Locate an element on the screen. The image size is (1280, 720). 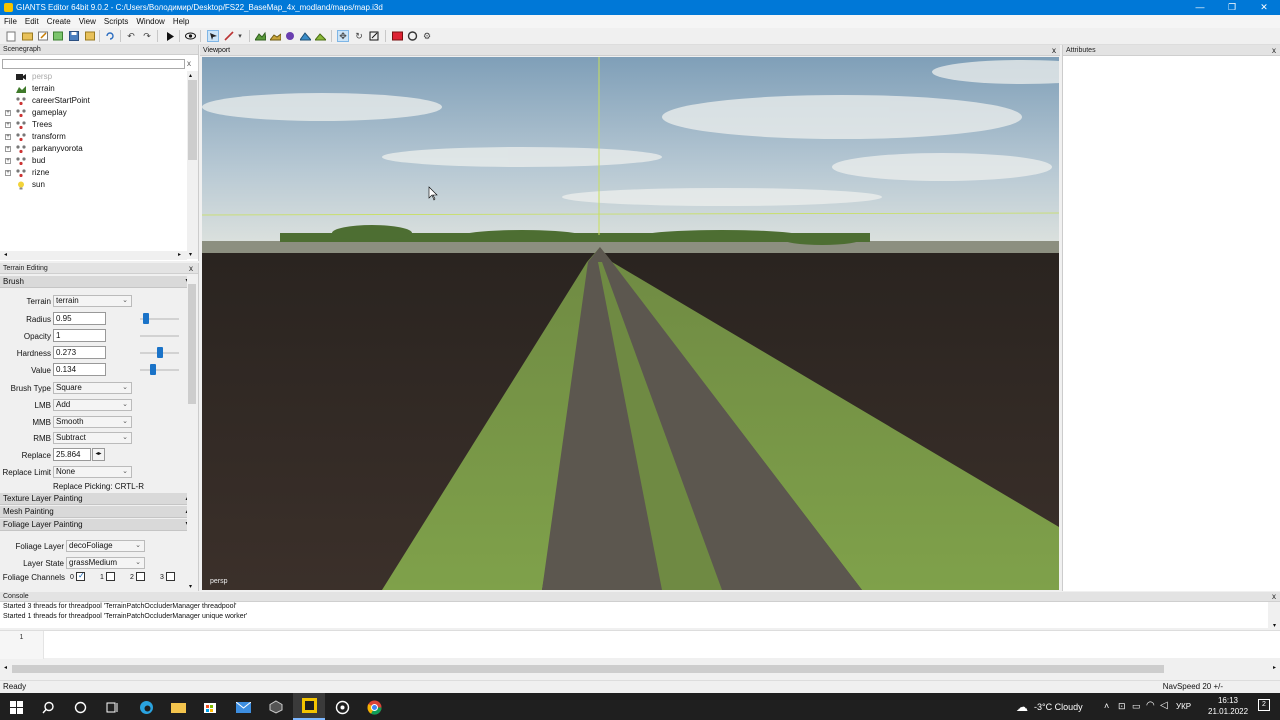
radius-input: 0.95 is located at coordinates (79, 318).